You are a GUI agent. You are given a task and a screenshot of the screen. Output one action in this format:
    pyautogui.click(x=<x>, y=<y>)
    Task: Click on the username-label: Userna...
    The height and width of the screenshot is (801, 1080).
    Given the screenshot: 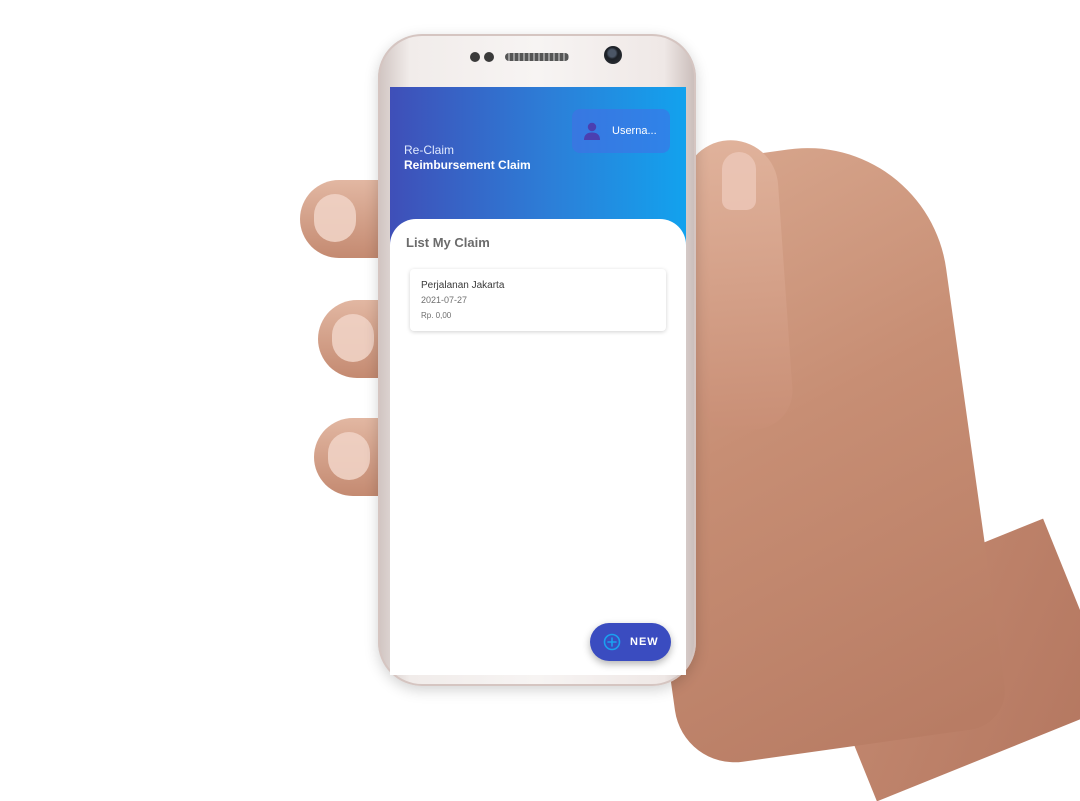 What is the action you would take?
    pyautogui.click(x=634, y=131)
    